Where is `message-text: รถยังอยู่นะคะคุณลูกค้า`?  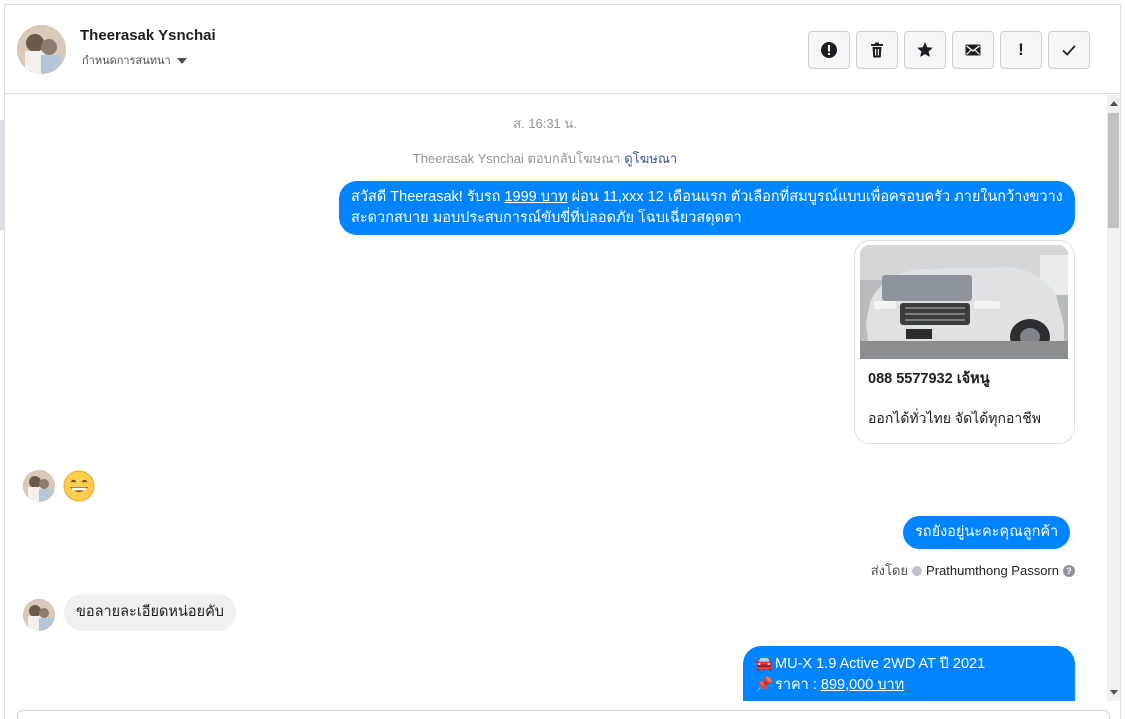 message-text: รถยังอยู่นะคะคุณลูกค้า is located at coordinates (987, 532).